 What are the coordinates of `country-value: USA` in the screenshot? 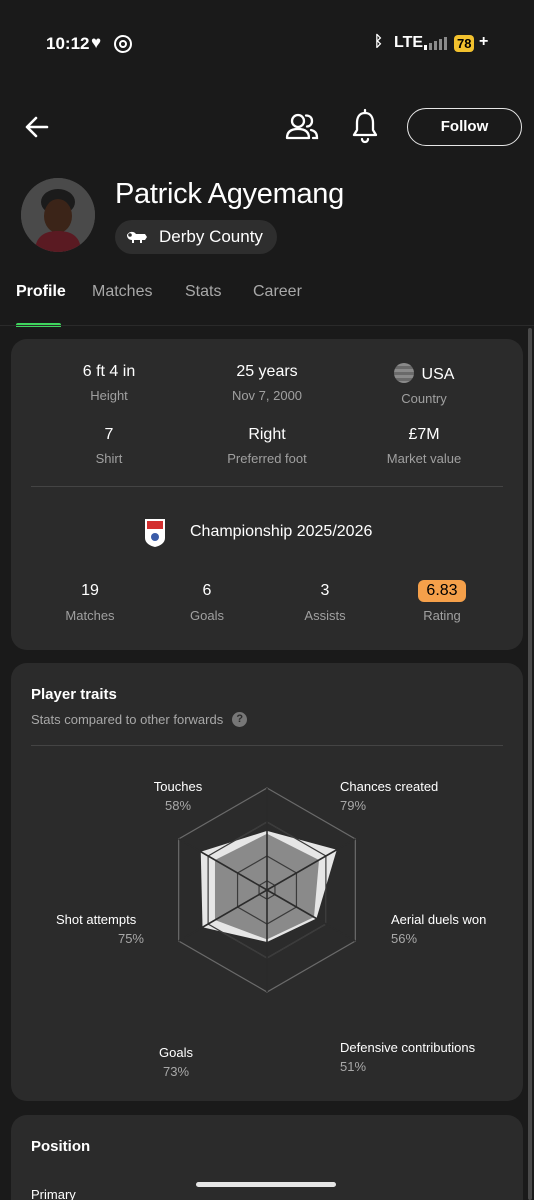 It's located at (424, 373).